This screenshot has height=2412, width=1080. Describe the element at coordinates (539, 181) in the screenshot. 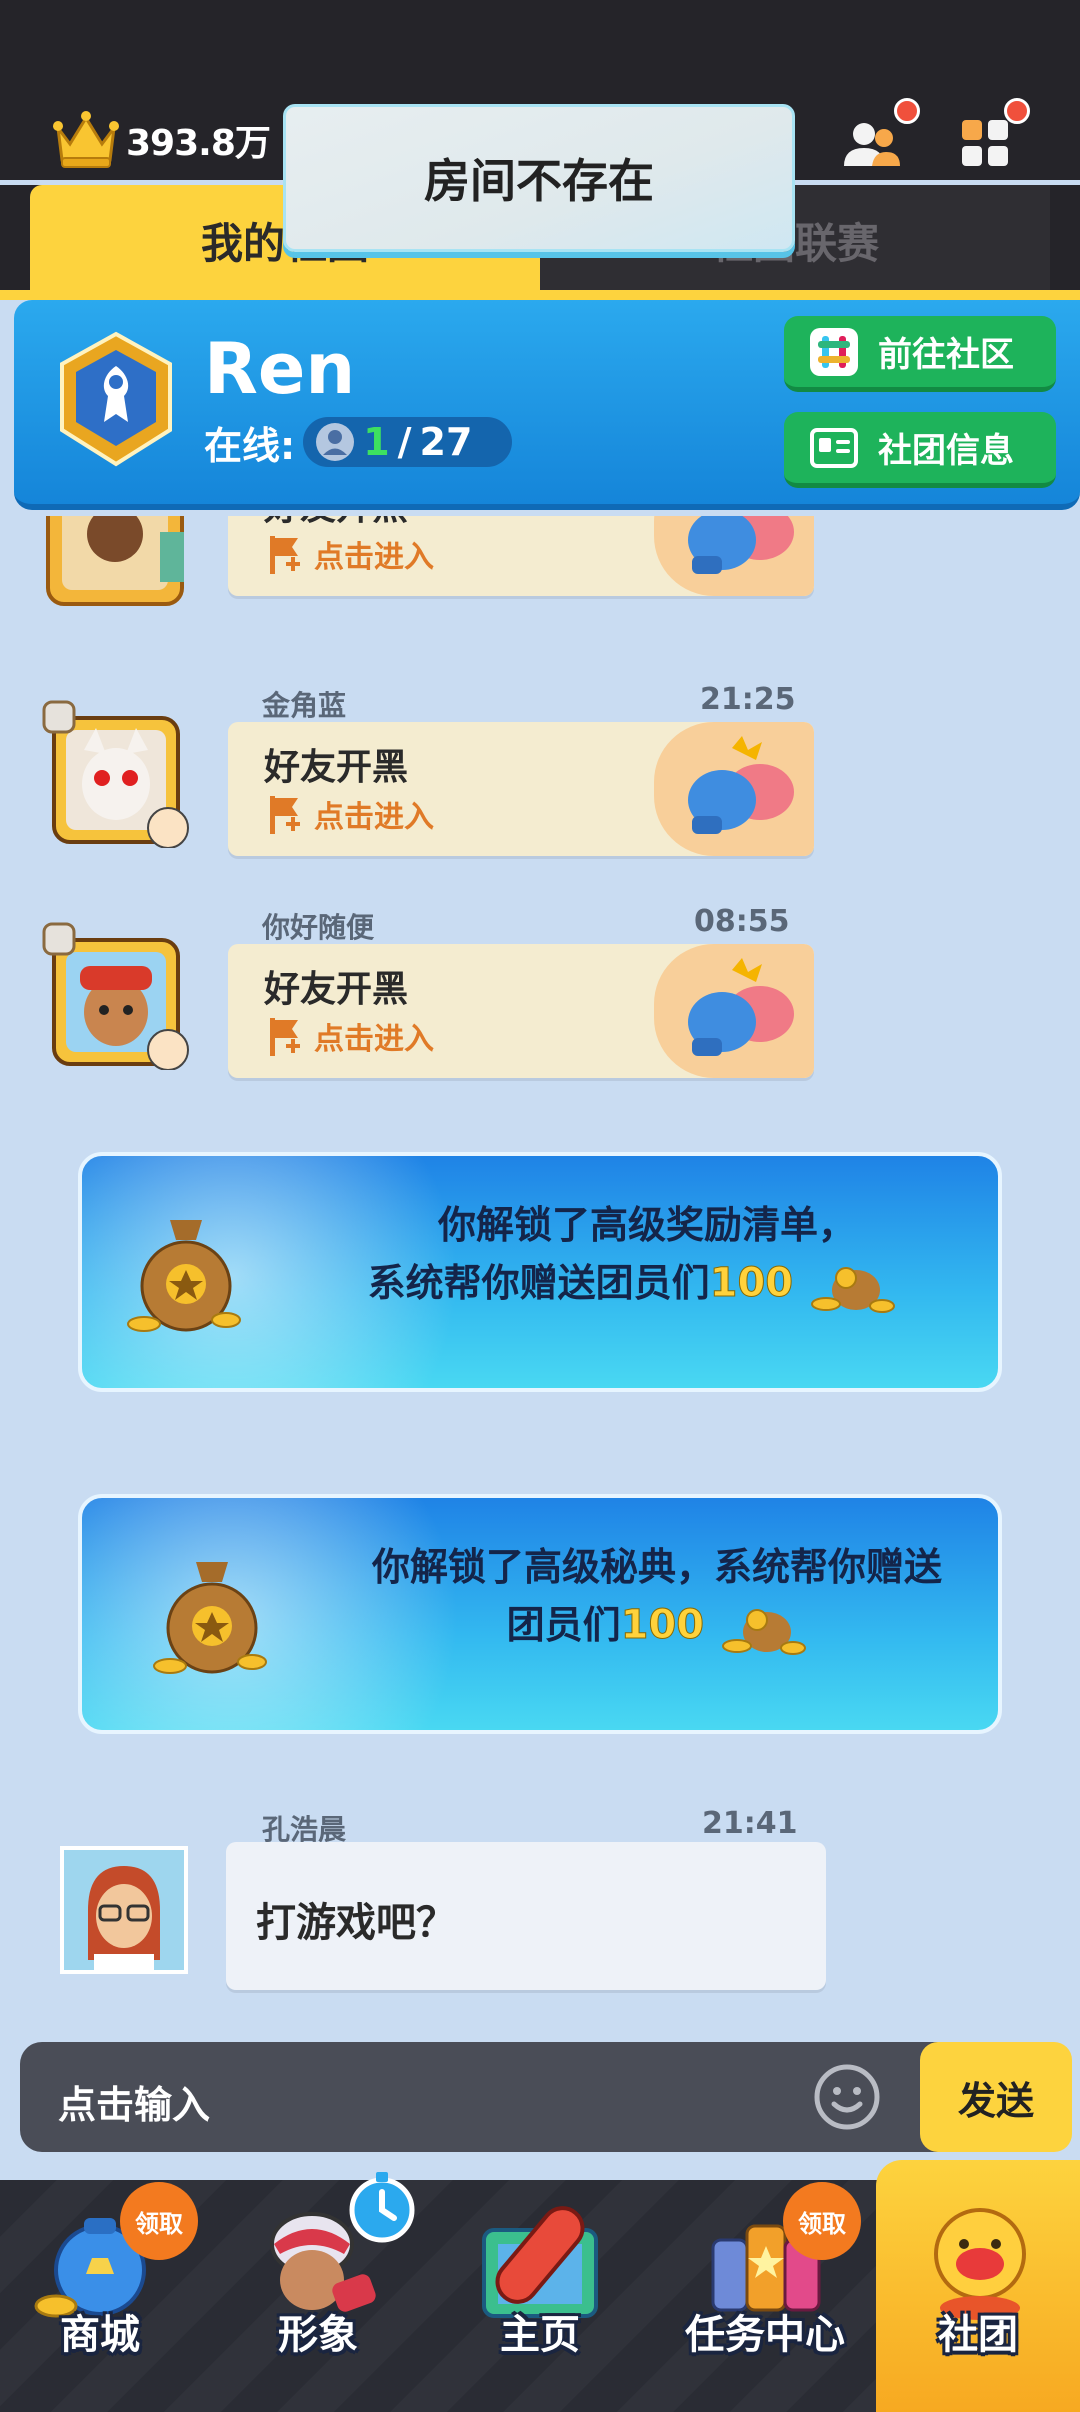

I see `toast-message: 房间不存在` at that location.